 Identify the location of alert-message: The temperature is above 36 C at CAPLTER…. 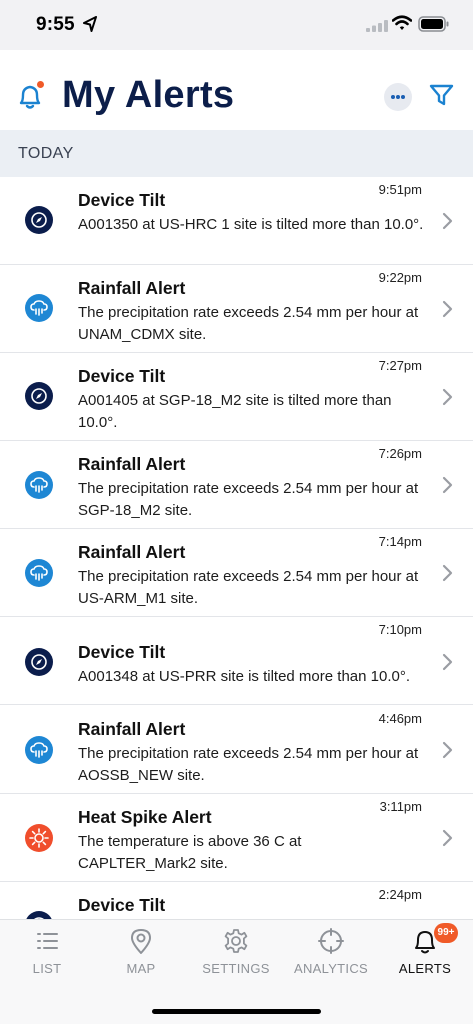
(190, 852).